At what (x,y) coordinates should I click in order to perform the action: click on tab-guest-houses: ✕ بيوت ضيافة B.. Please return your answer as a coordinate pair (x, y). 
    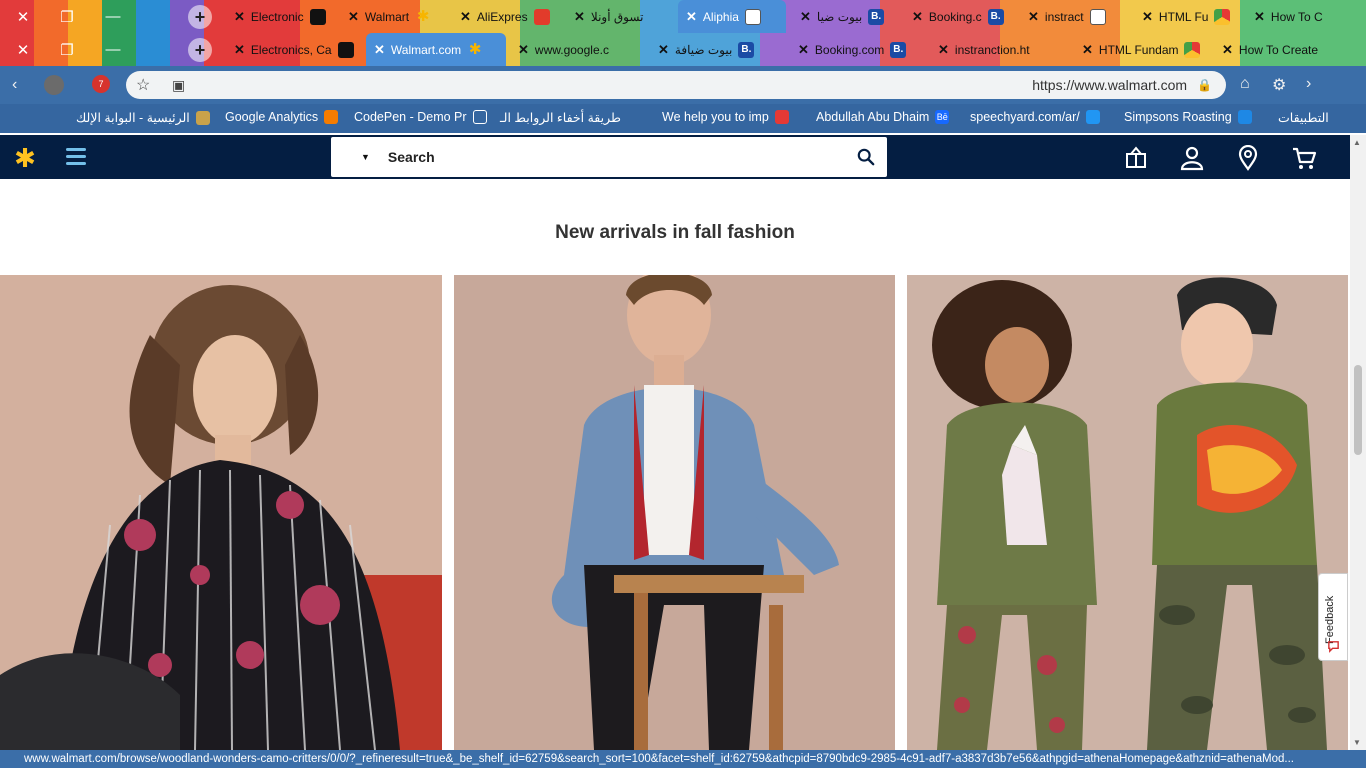
    Looking at the image, I should click on (718, 49).